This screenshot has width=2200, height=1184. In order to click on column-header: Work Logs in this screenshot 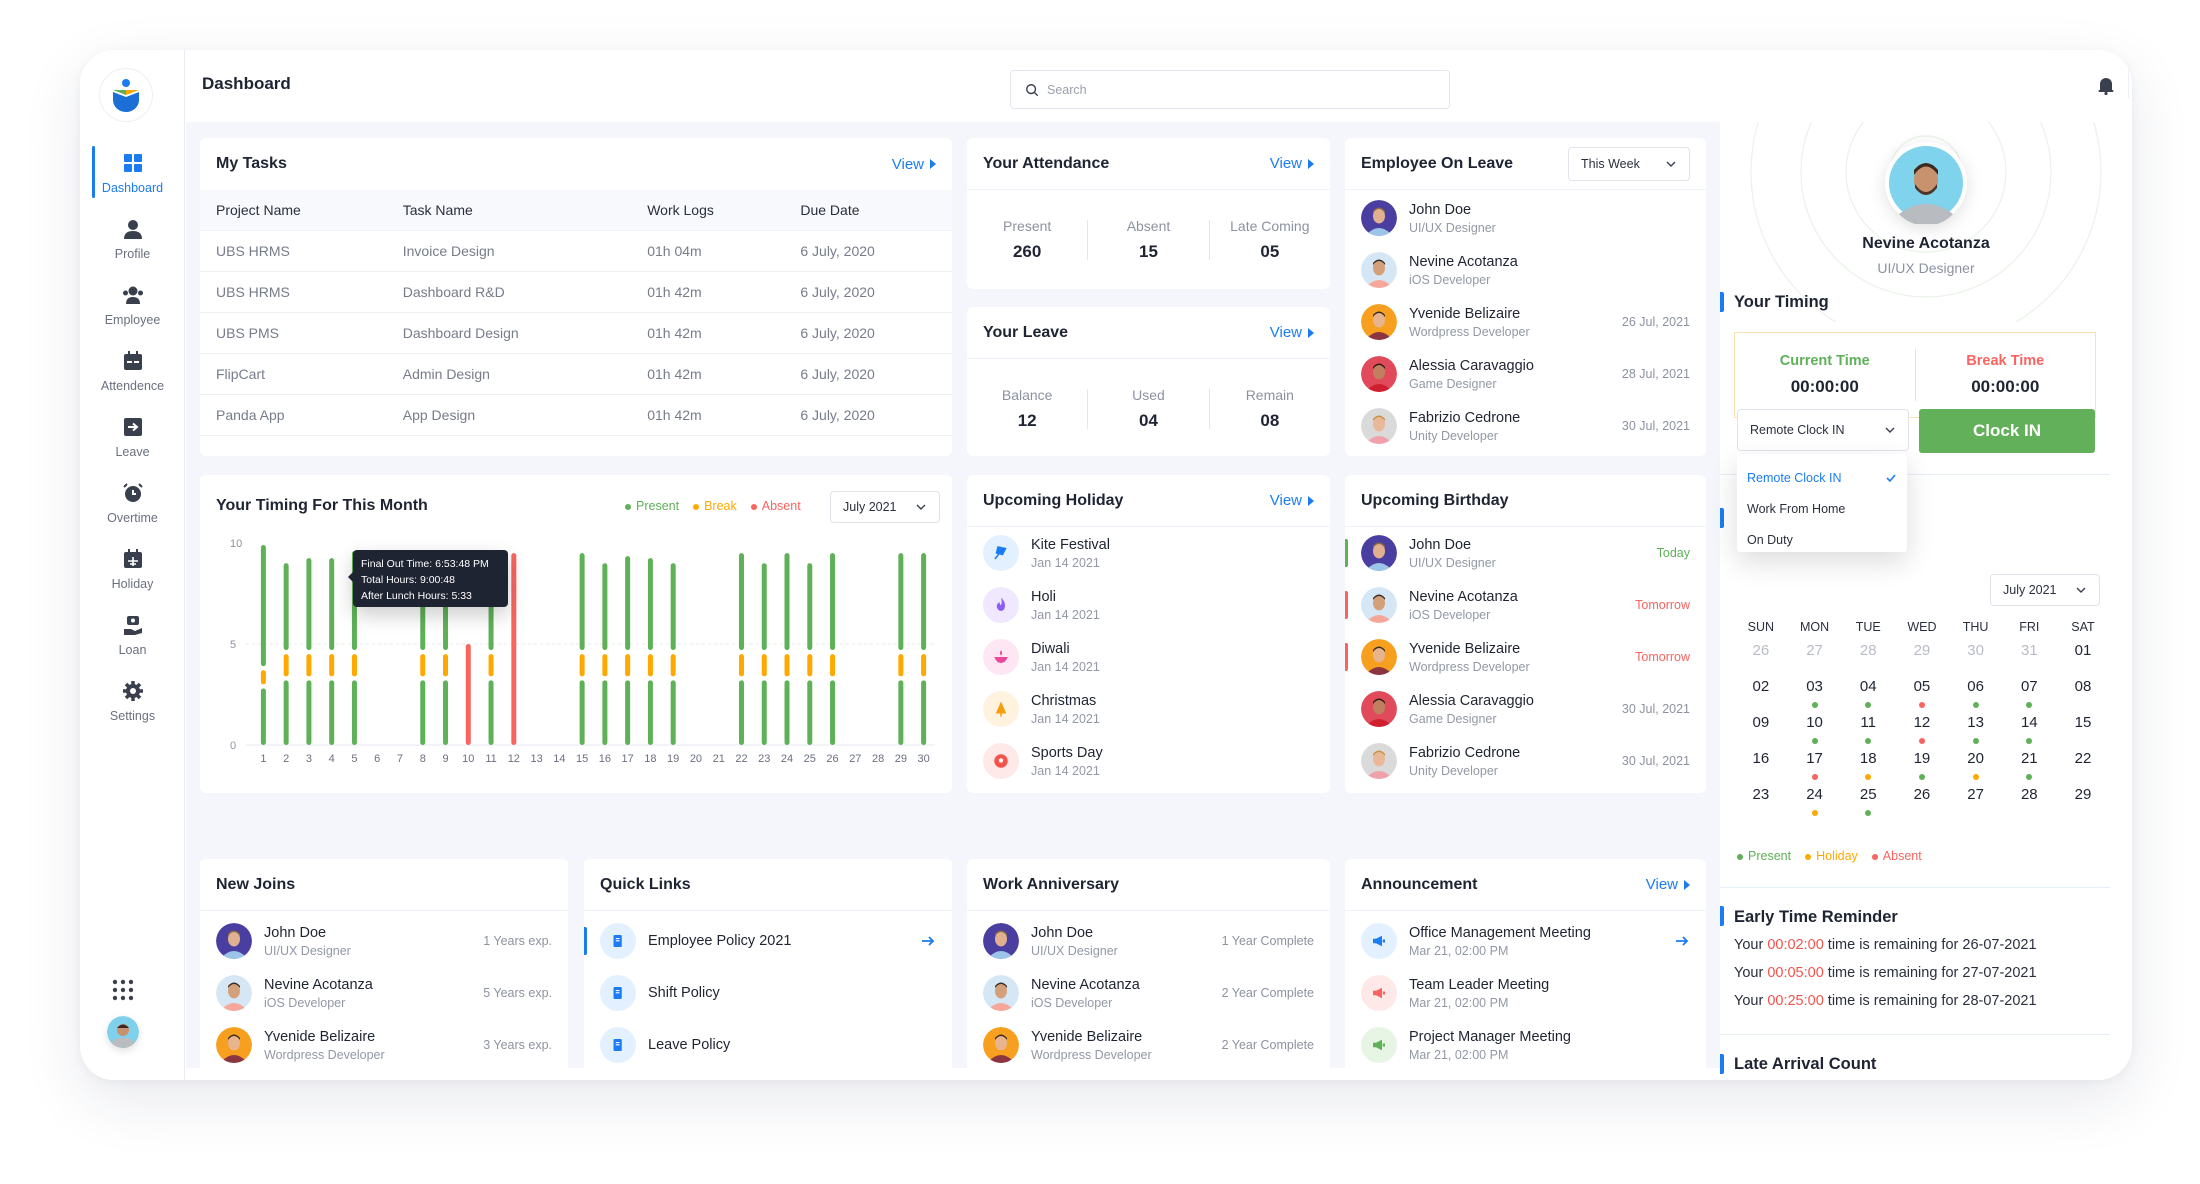, I will do `click(708, 210)`.